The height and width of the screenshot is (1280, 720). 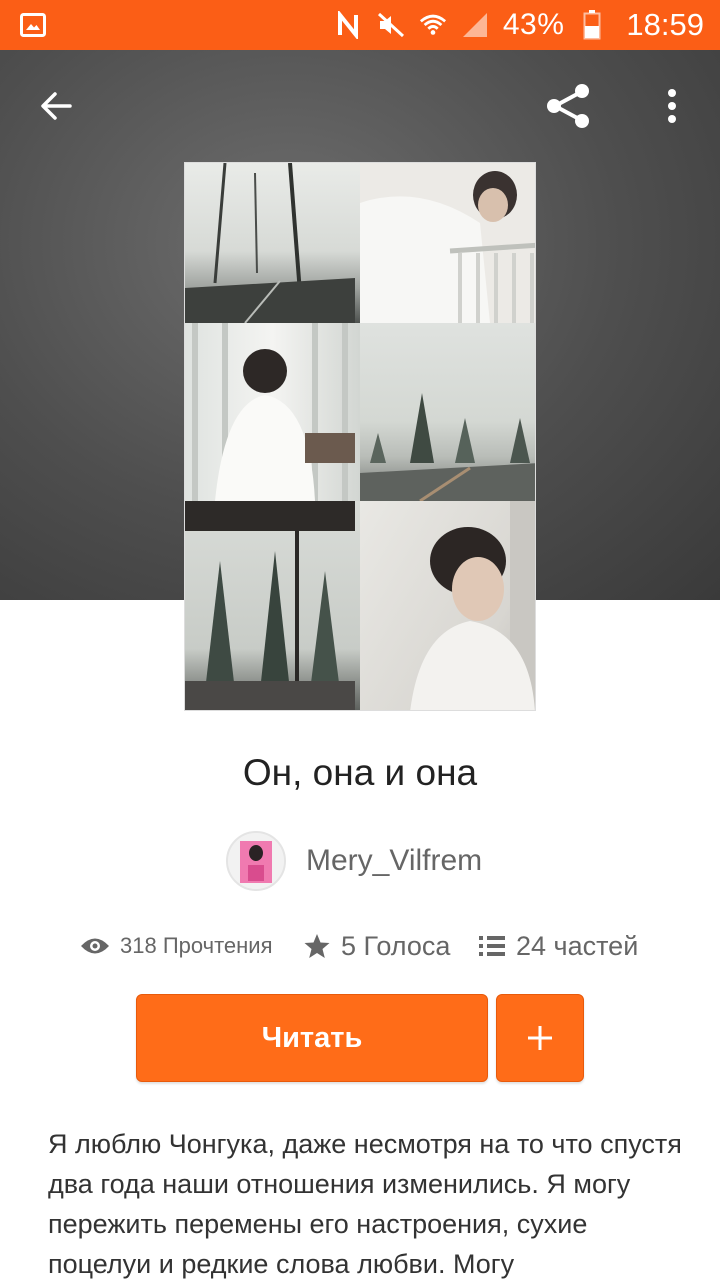 I want to click on cover-tile-boy-back, so click(x=272, y=412).